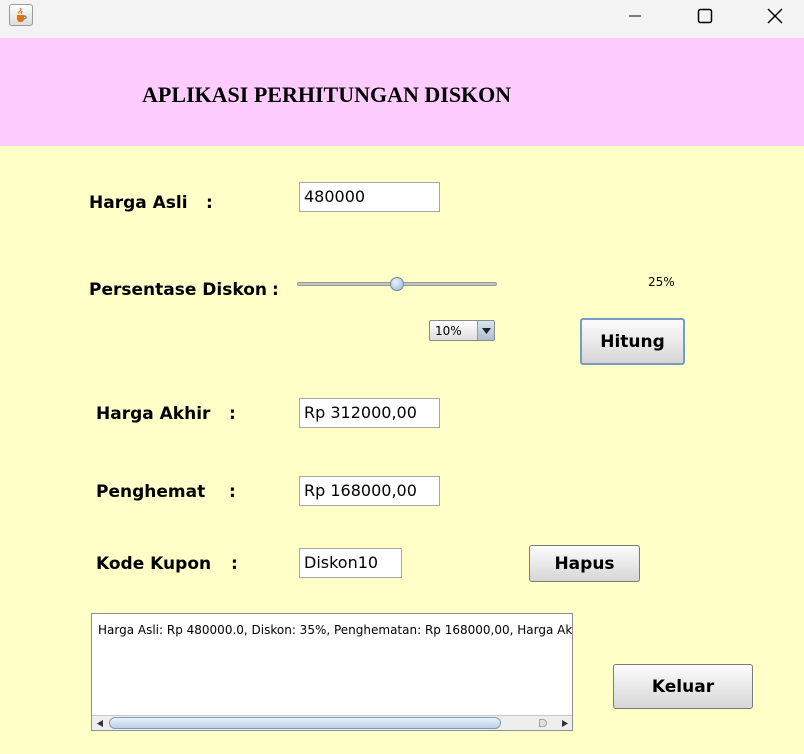 This screenshot has height=754, width=804. I want to click on kode-kupon-colon: :, so click(234, 564).